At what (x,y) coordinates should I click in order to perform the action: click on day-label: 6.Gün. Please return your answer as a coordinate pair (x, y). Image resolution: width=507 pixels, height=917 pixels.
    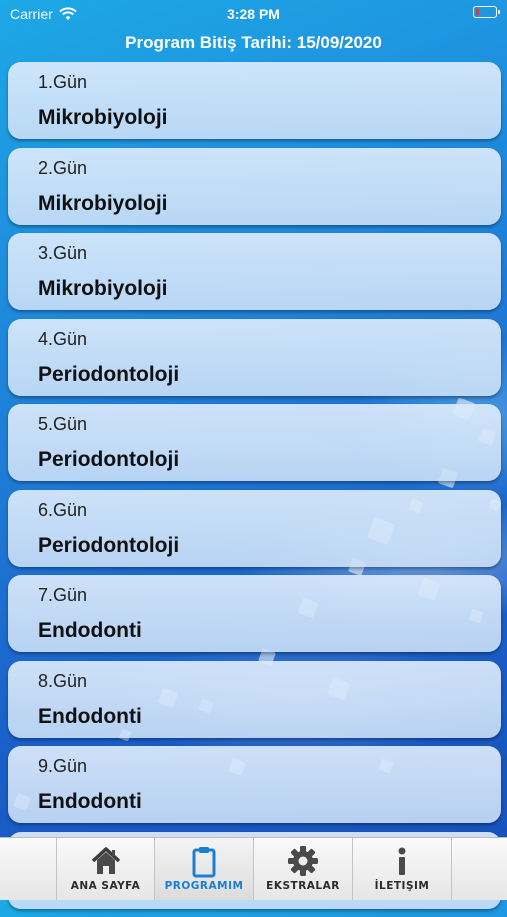
    Looking at the image, I should click on (63, 509).